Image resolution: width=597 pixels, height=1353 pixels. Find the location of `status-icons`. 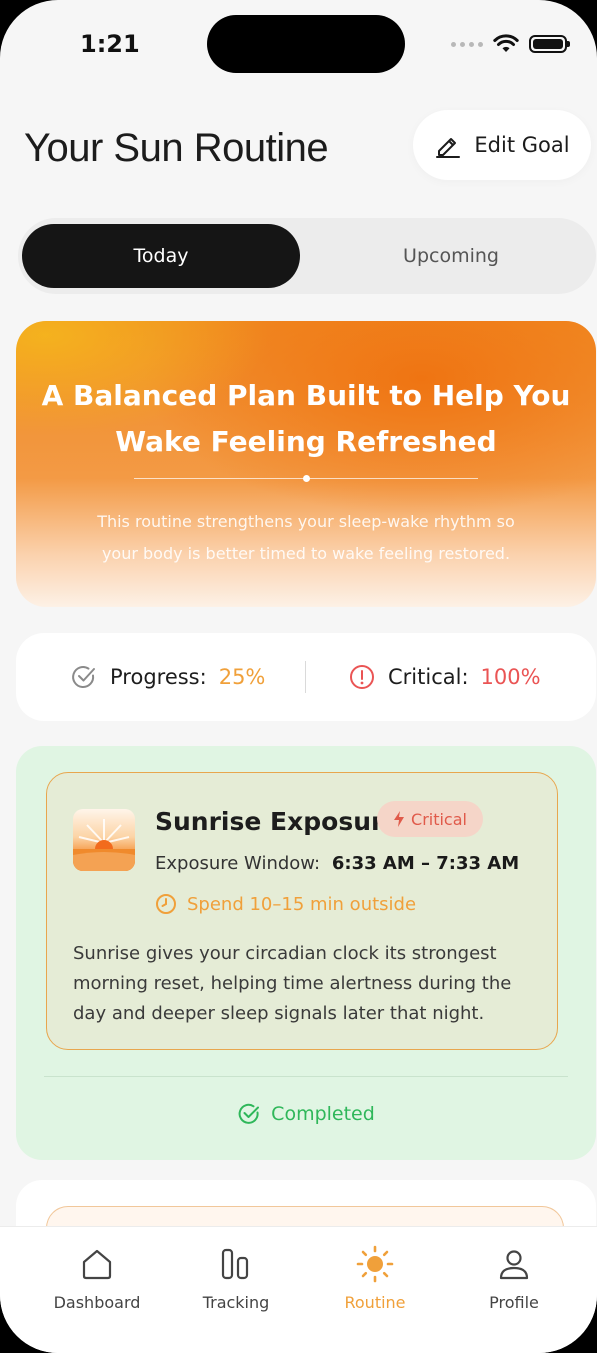

status-icons is located at coordinates (510, 44).